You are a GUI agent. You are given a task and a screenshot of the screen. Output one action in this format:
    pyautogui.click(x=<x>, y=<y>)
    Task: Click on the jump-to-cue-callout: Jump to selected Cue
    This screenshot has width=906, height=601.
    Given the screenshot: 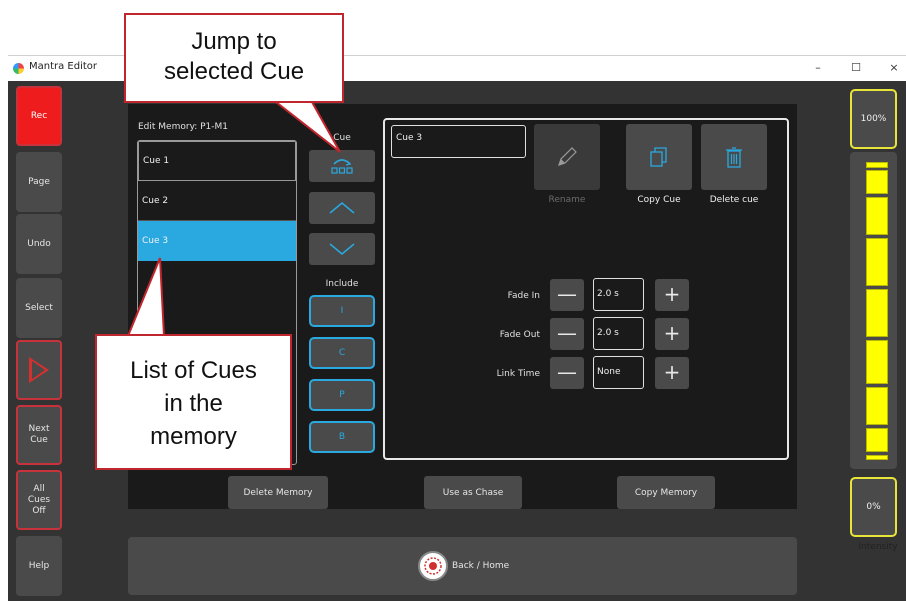 What is the action you would take?
    pyautogui.click(x=234, y=58)
    